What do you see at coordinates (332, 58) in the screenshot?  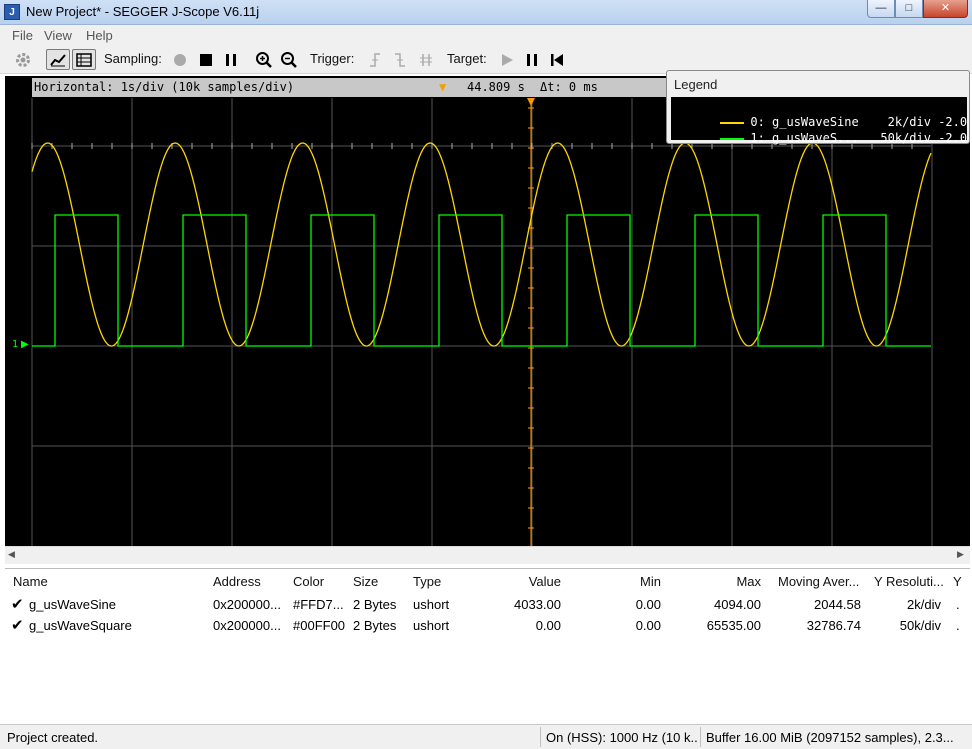 I see `trigger-label: Trigger:` at bounding box center [332, 58].